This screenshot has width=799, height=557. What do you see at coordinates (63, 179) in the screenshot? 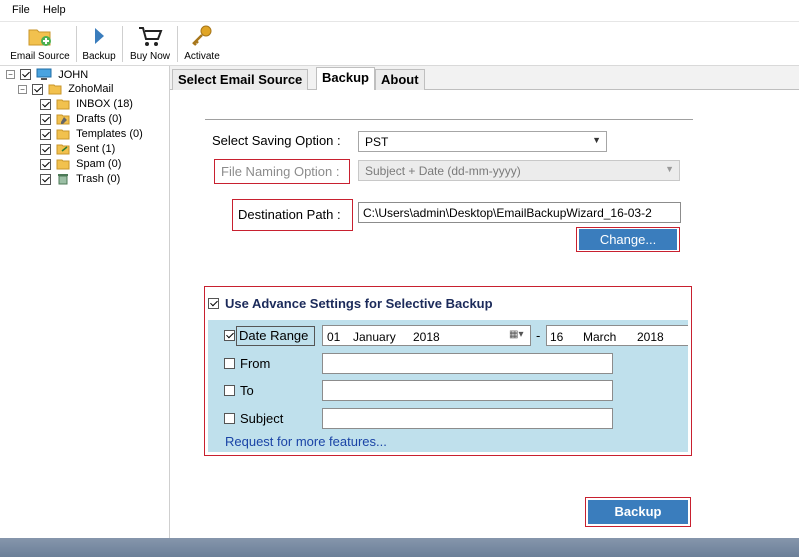
I see `trash-icon` at bounding box center [63, 179].